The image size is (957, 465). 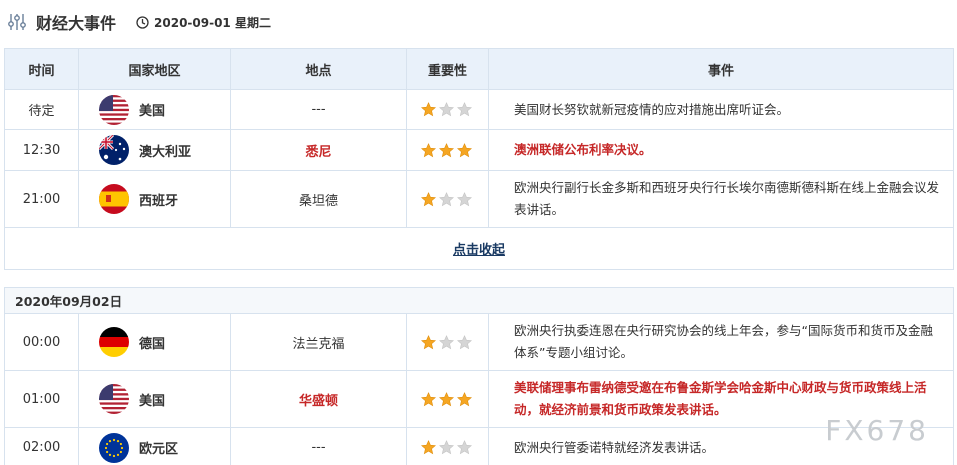 What do you see at coordinates (114, 199) in the screenshot?
I see `es-flag-icon` at bounding box center [114, 199].